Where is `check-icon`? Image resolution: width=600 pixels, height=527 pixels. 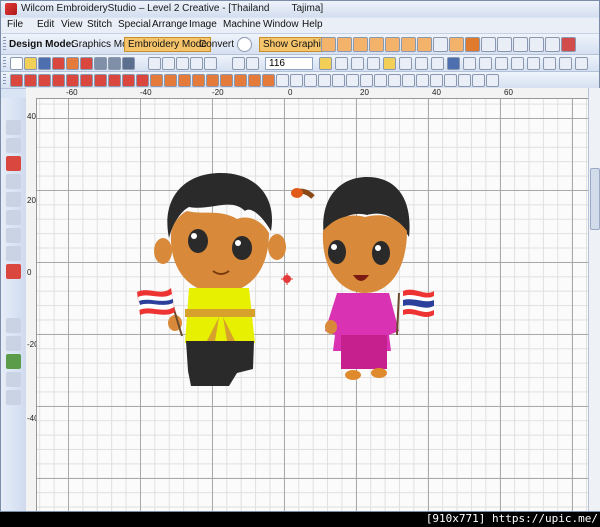
check-icon is located at coordinates (357, 63).